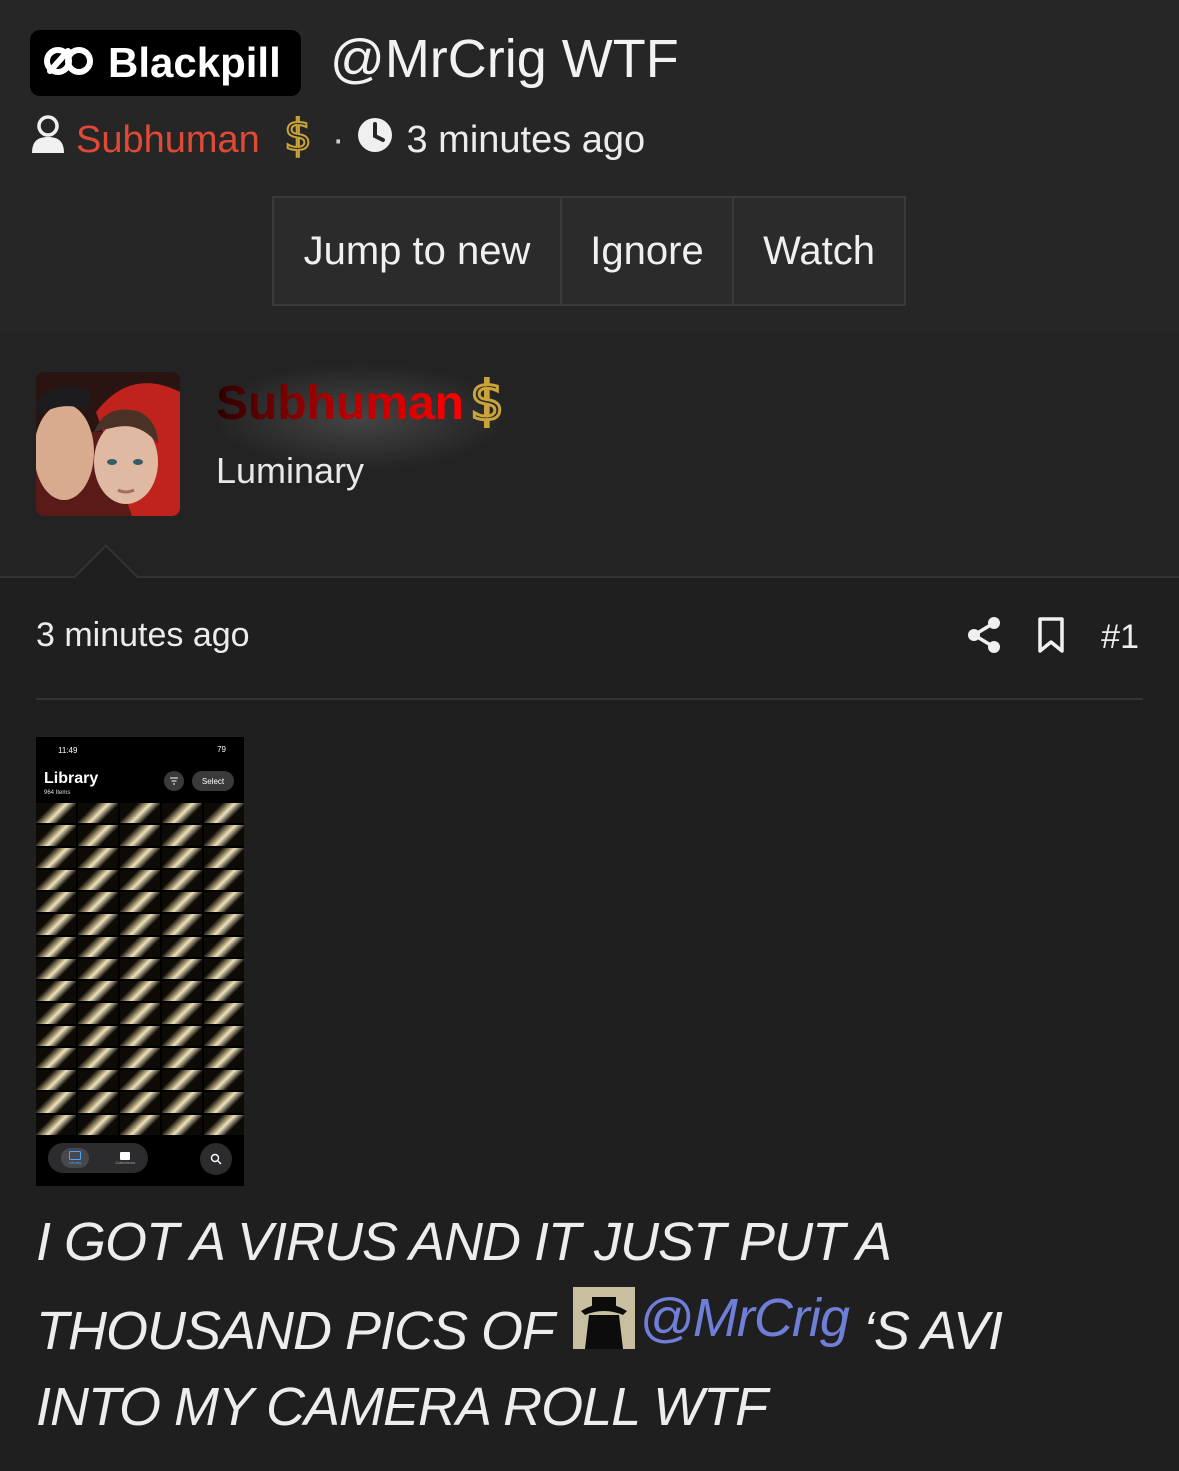  Describe the element at coordinates (216, 1159) in the screenshot. I see `search-icon` at that location.